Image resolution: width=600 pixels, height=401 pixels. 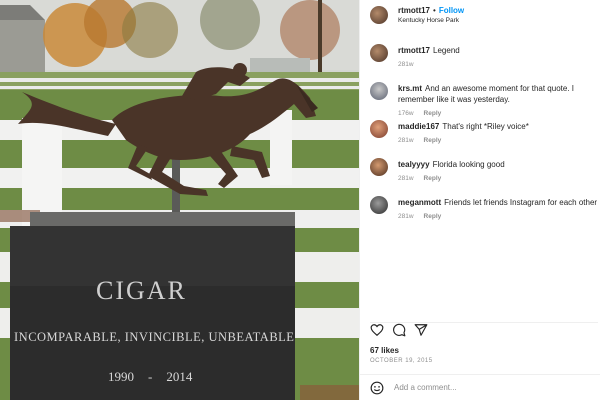 I want to click on plaque-years: 1990-2014, so click(x=150, y=377).